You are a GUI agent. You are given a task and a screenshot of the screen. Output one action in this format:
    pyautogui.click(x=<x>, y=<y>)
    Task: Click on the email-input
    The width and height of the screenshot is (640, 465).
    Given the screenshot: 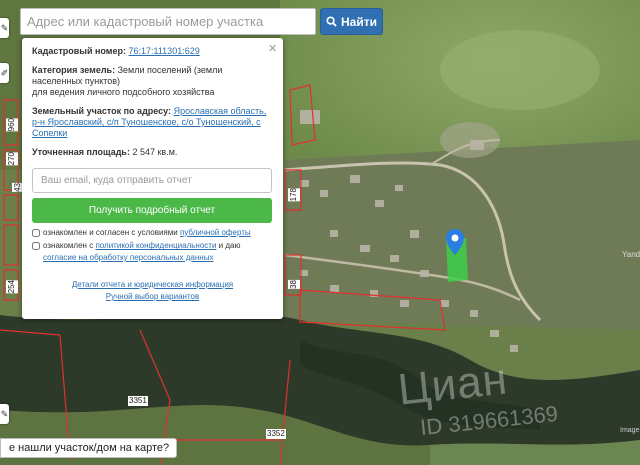 What is the action you would take?
    pyautogui.click(x=152, y=180)
    